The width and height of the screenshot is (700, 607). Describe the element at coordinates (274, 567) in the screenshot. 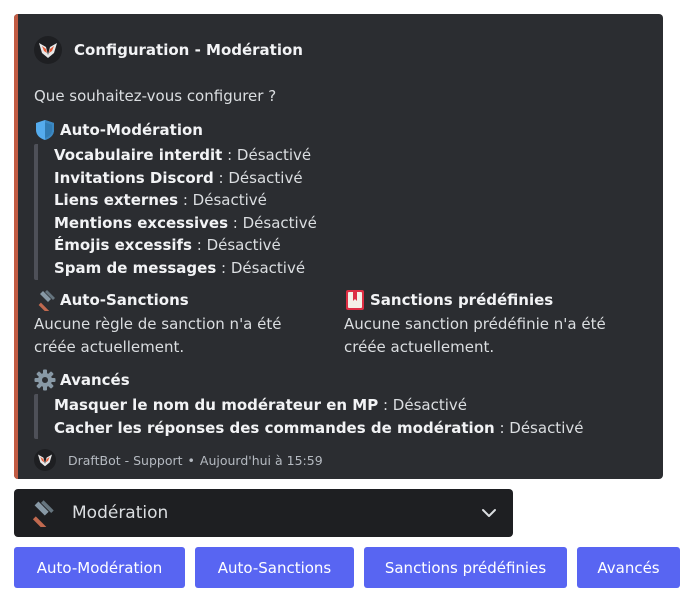

I see `auto-sanctions-button: Auto-Sanctions` at that location.